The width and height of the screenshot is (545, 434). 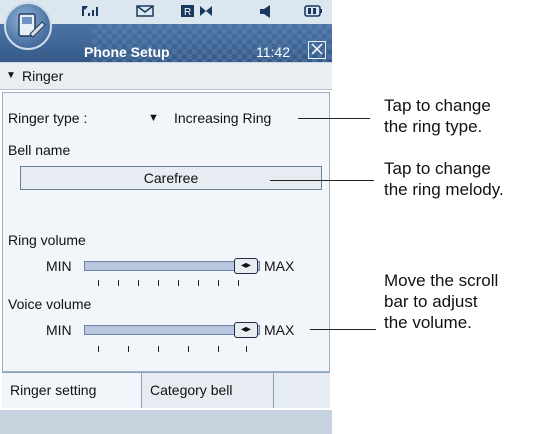 I want to click on phone-setup-logo-icon, so click(x=28, y=26).